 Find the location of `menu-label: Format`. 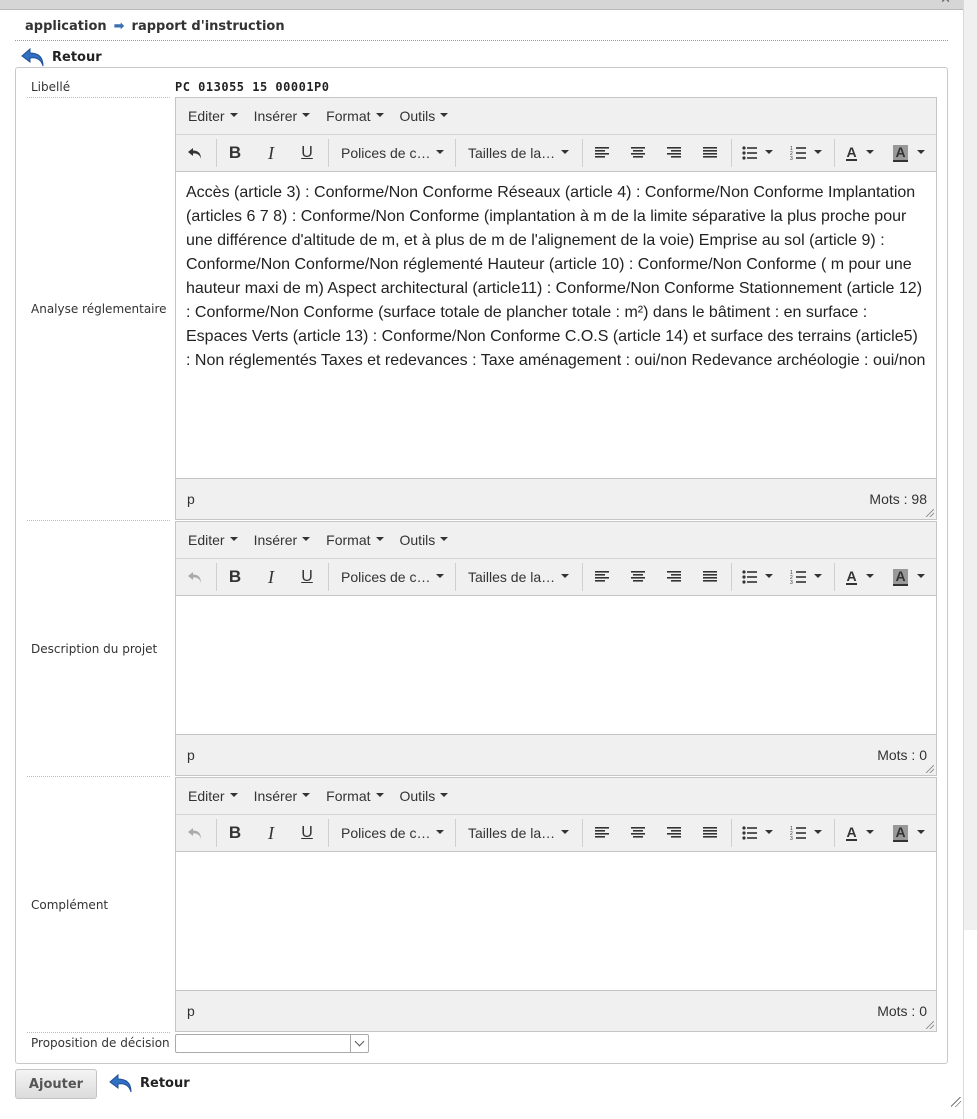

menu-label: Format is located at coordinates (348, 796).